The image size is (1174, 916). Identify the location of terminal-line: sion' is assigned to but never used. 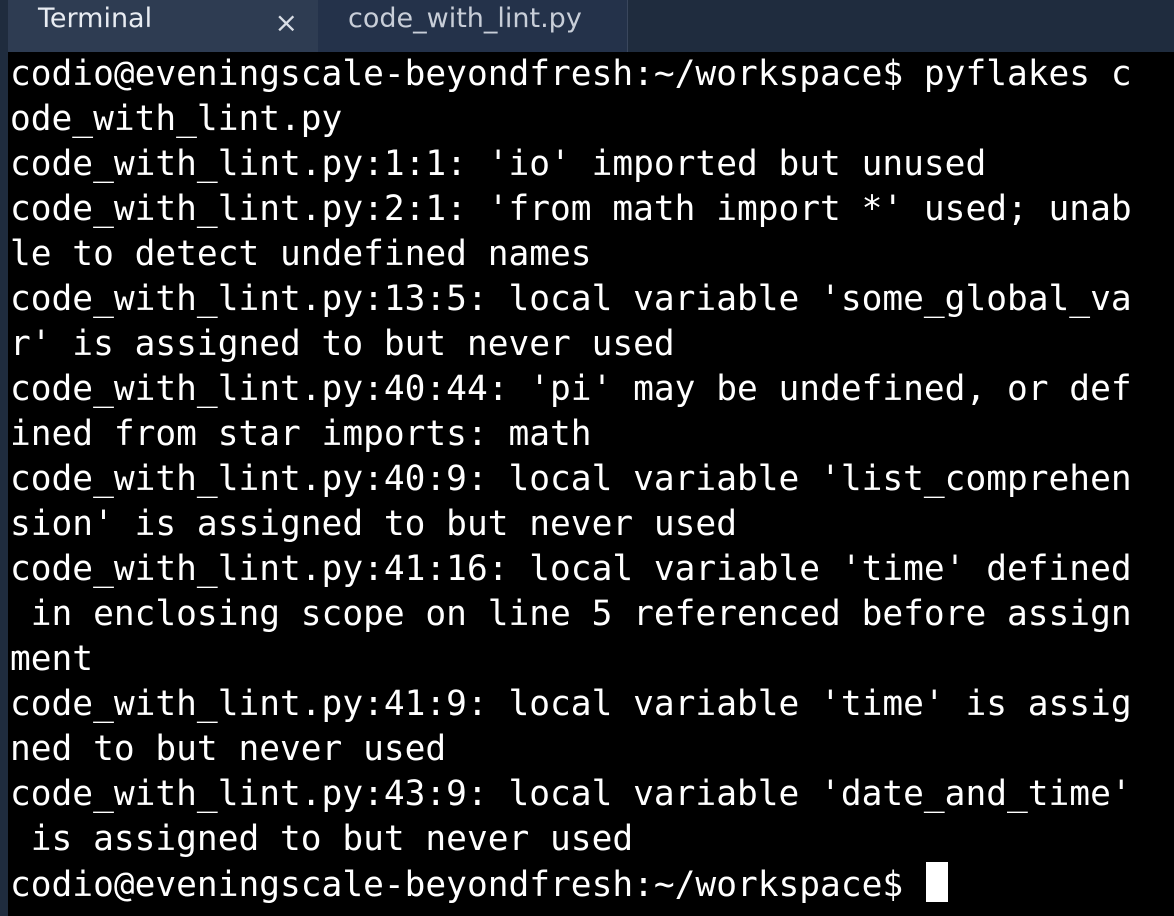
(373, 524).